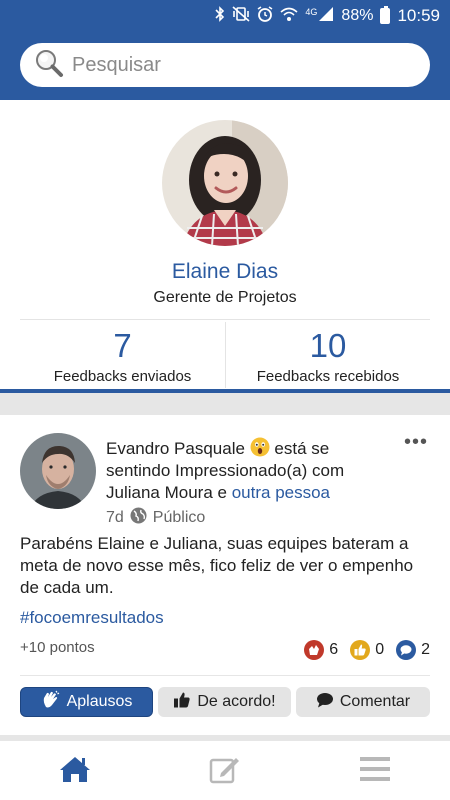 The width and height of the screenshot is (450, 800). Describe the element at coordinates (179, 517) in the screenshot. I see `visibility-label: Público` at that location.